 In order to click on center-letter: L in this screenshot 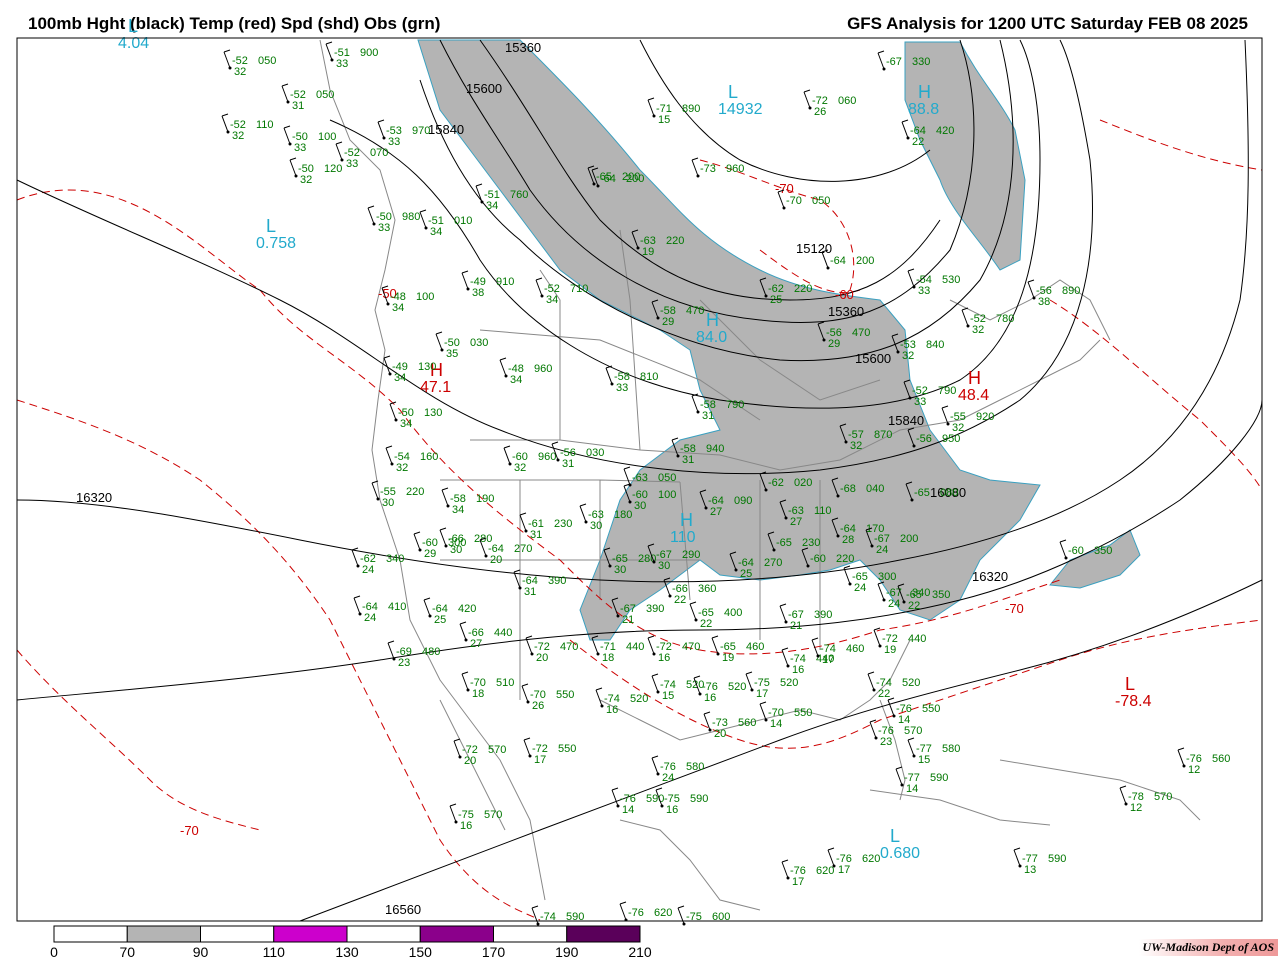, I will do `click(133, 26)`.